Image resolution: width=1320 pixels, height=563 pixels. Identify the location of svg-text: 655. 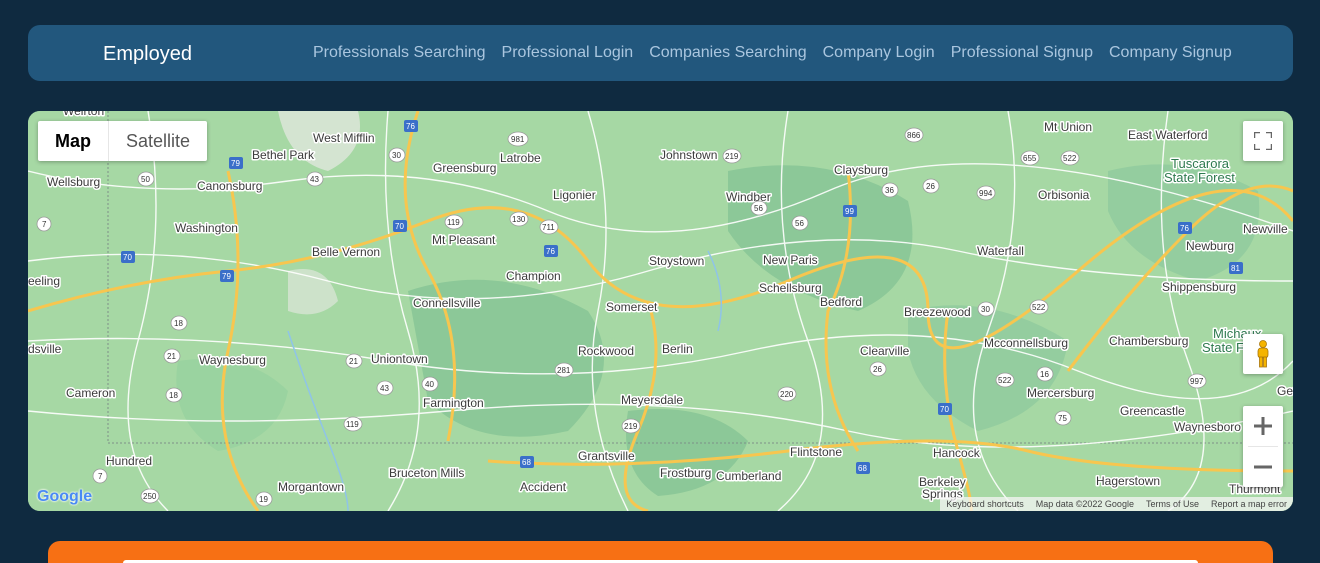
(1030, 158).